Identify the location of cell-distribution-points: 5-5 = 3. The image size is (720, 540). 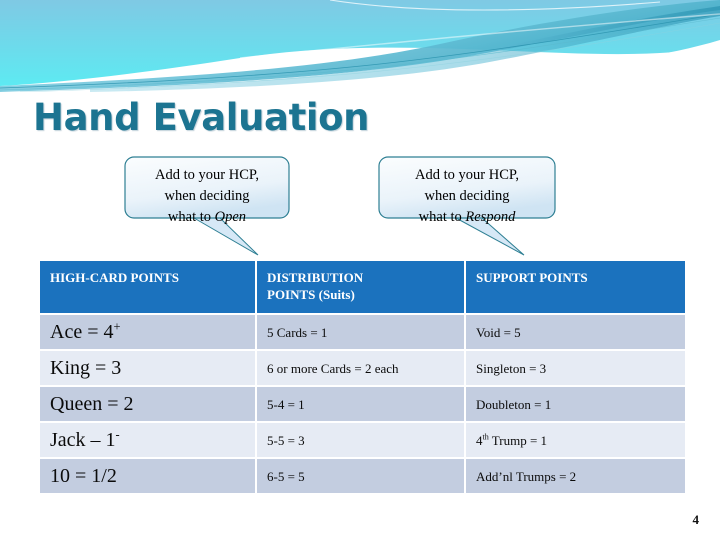
(360, 440).